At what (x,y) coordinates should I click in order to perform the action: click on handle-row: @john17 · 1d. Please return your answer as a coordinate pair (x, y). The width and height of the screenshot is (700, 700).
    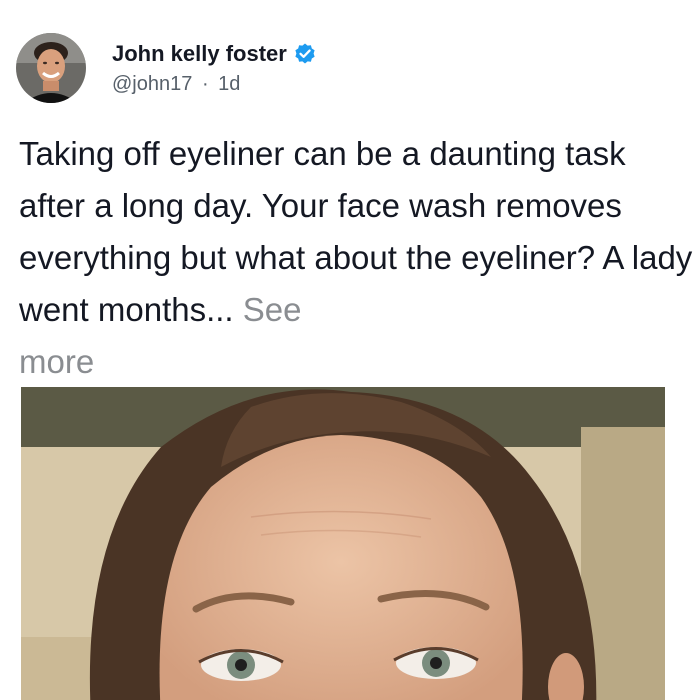
    Looking at the image, I should click on (214, 84).